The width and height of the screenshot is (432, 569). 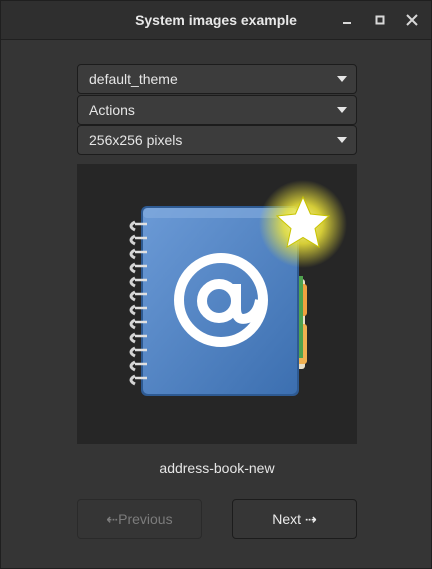 I want to click on window-title: System images example, so click(x=216, y=20).